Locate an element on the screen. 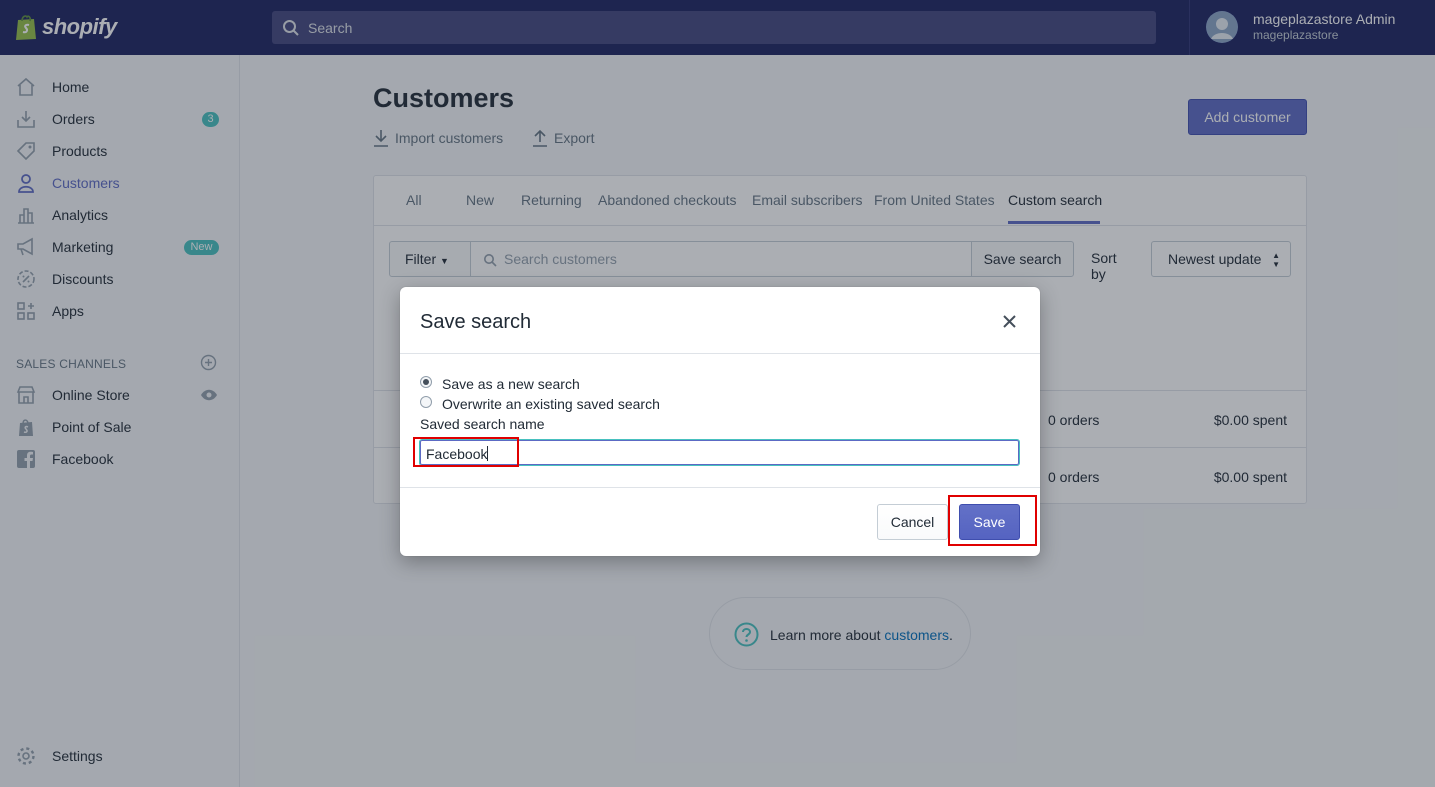 The height and width of the screenshot is (787, 1435). cancel-button: Cancel is located at coordinates (912, 522).